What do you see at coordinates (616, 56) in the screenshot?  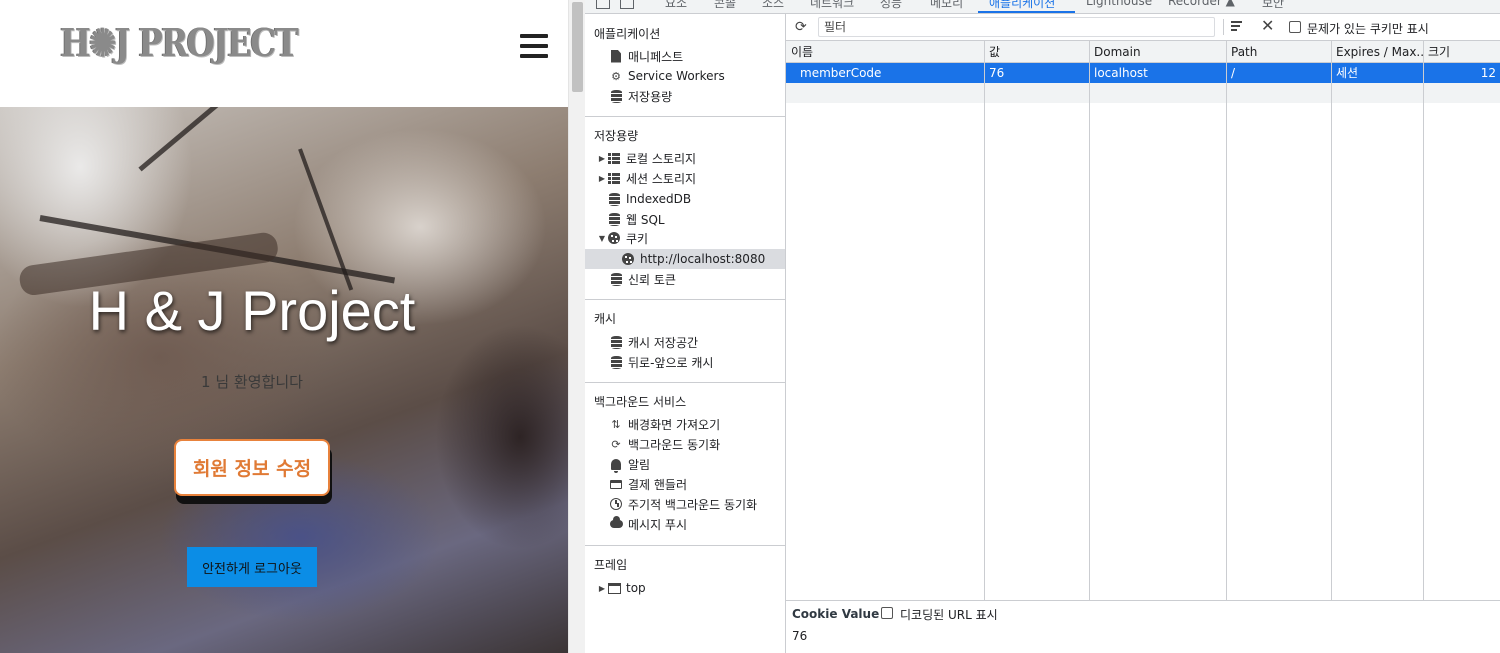 I see `file-icon` at bounding box center [616, 56].